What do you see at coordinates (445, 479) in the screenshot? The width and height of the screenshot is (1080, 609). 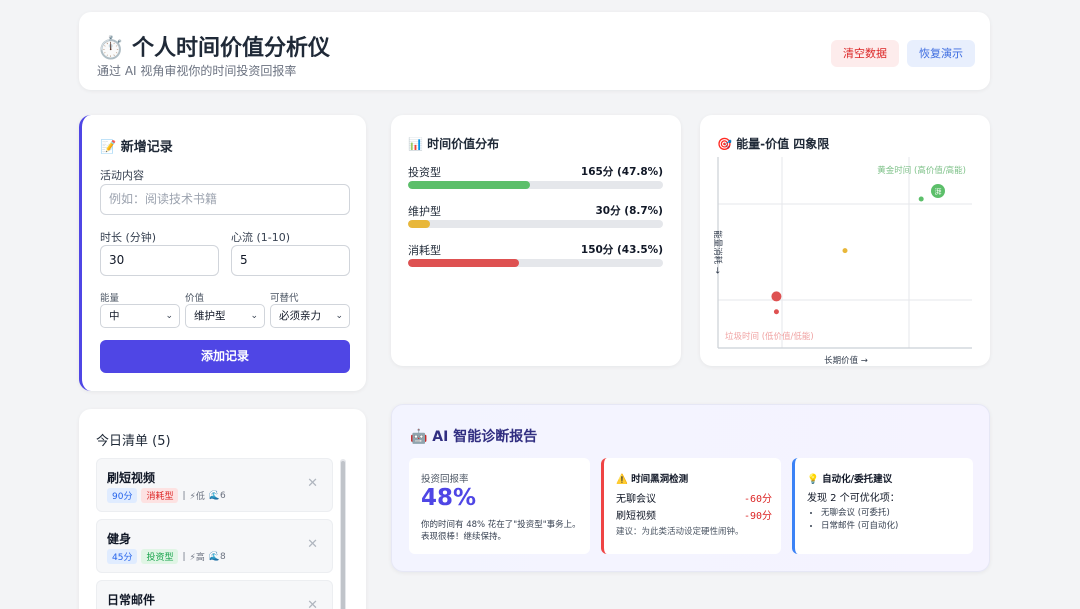 I see `roi-label: 投资回报率` at bounding box center [445, 479].